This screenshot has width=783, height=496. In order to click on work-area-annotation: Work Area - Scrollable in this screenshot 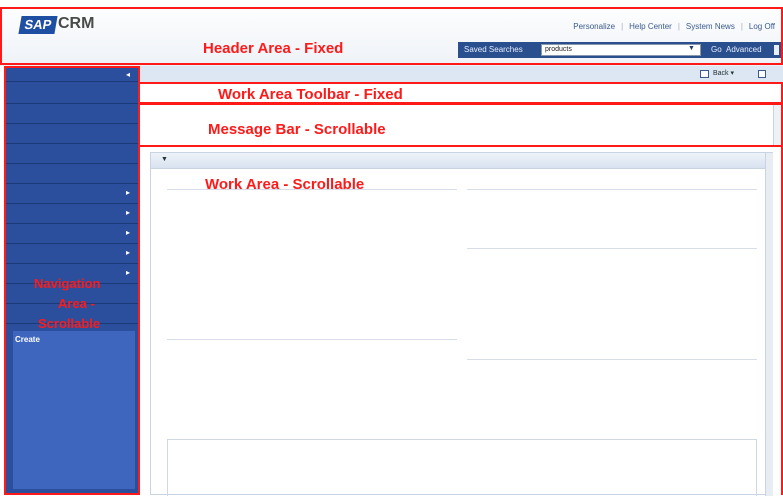, I will do `click(285, 184)`.